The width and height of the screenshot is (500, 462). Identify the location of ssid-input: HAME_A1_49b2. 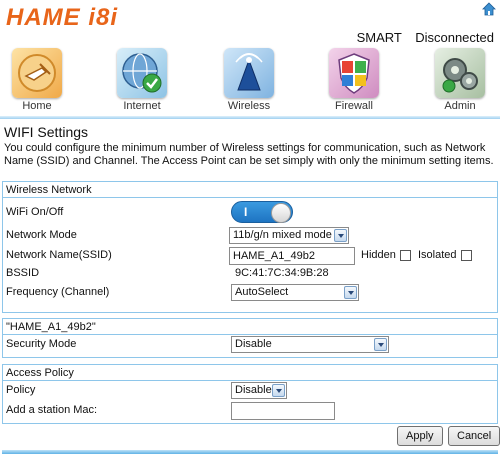
(292, 256).